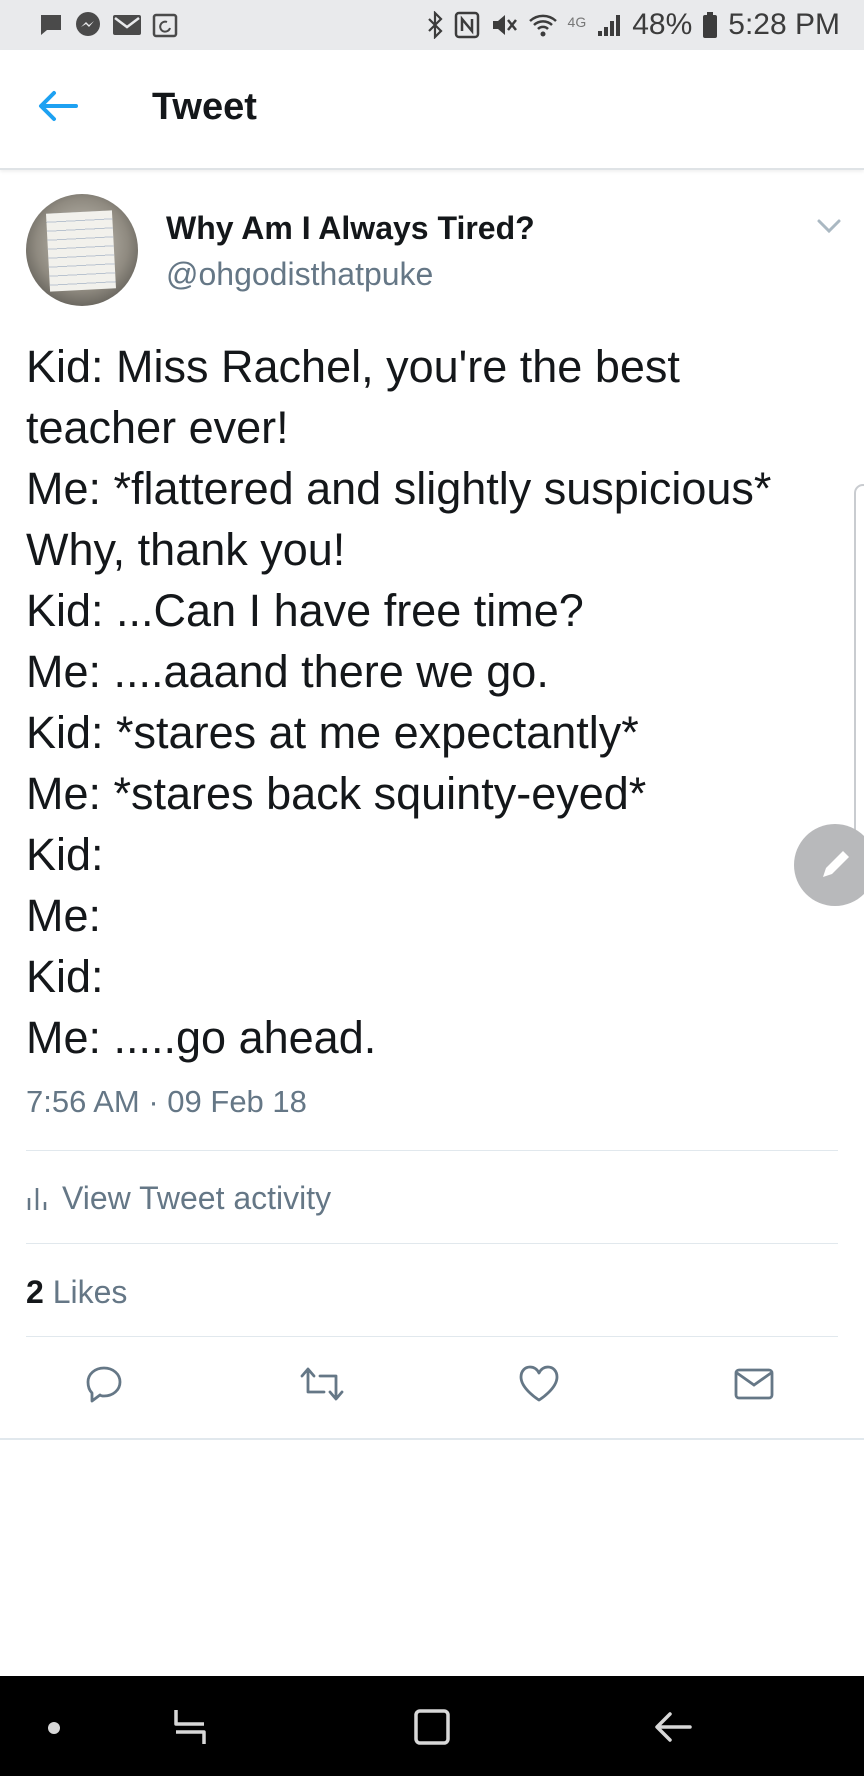 The image size is (864, 1776). What do you see at coordinates (784, 24) in the screenshot?
I see `clock: 5:28 PM` at bounding box center [784, 24].